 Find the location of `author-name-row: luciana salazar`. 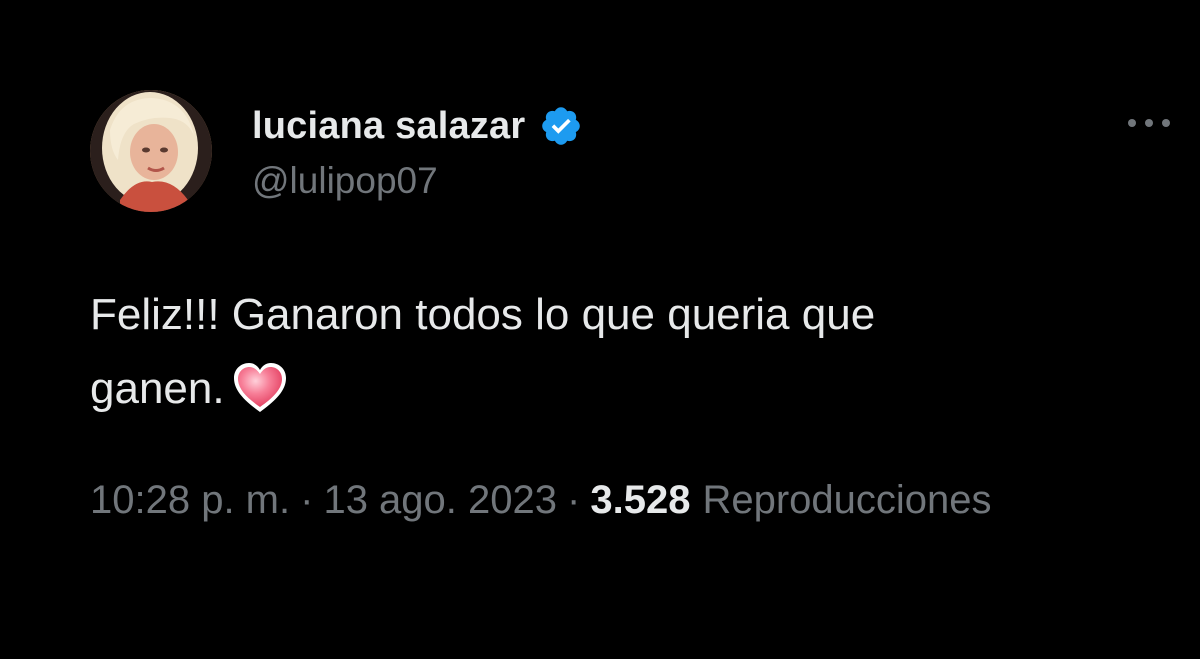

author-name-row: luciana salazar is located at coordinates (417, 126).